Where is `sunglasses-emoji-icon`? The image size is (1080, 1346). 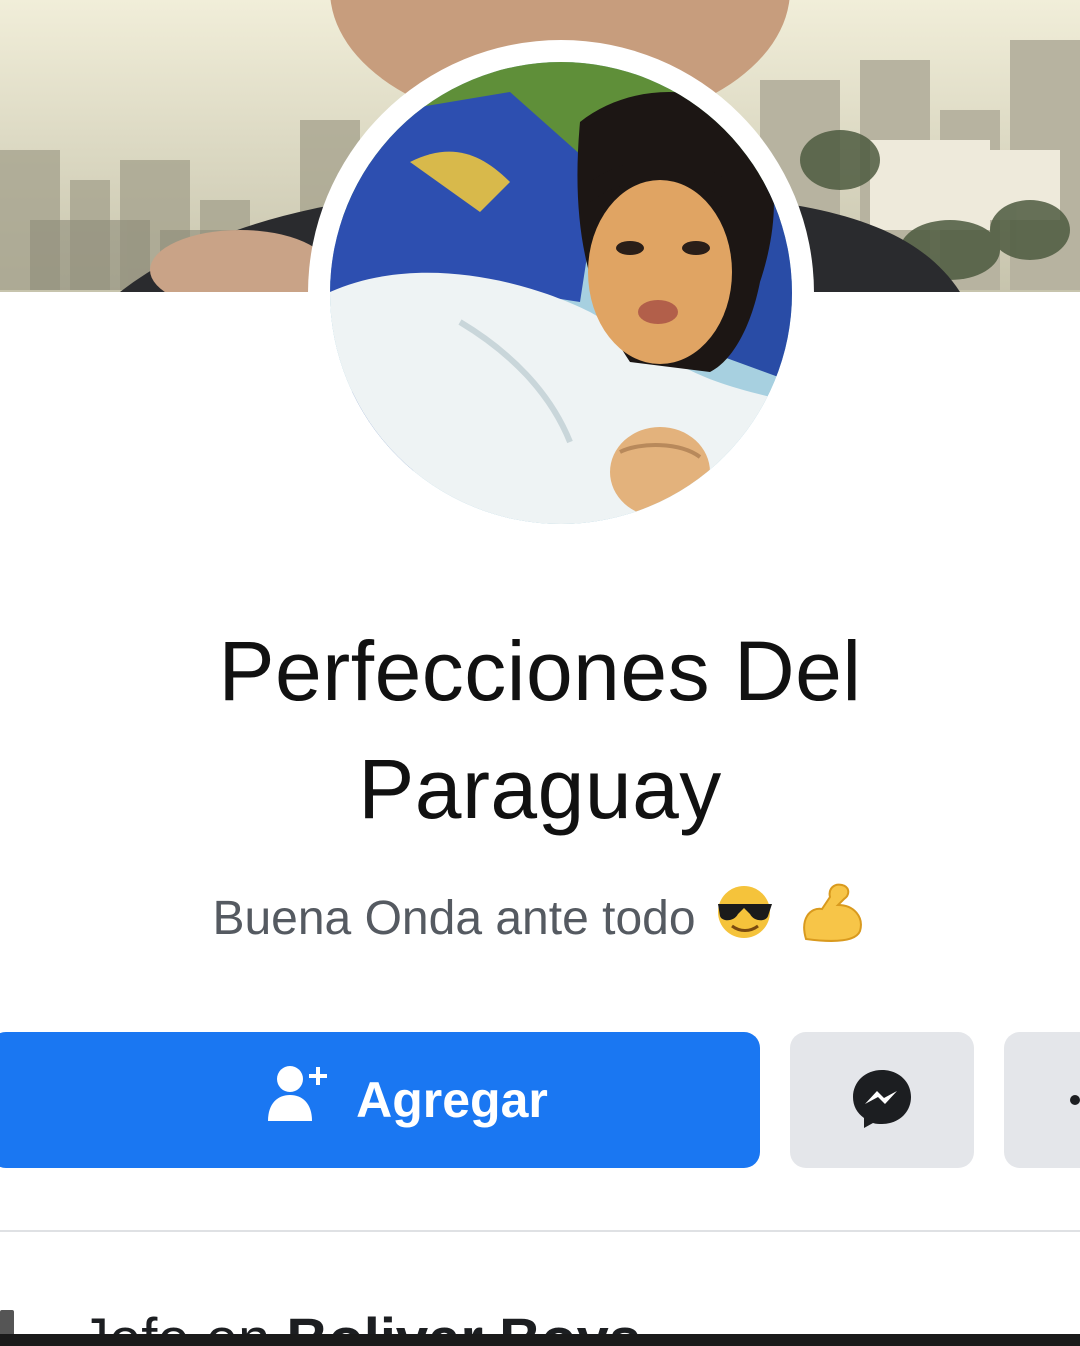
sunglasses-emoji-icon is located at coordinates (746, 918).